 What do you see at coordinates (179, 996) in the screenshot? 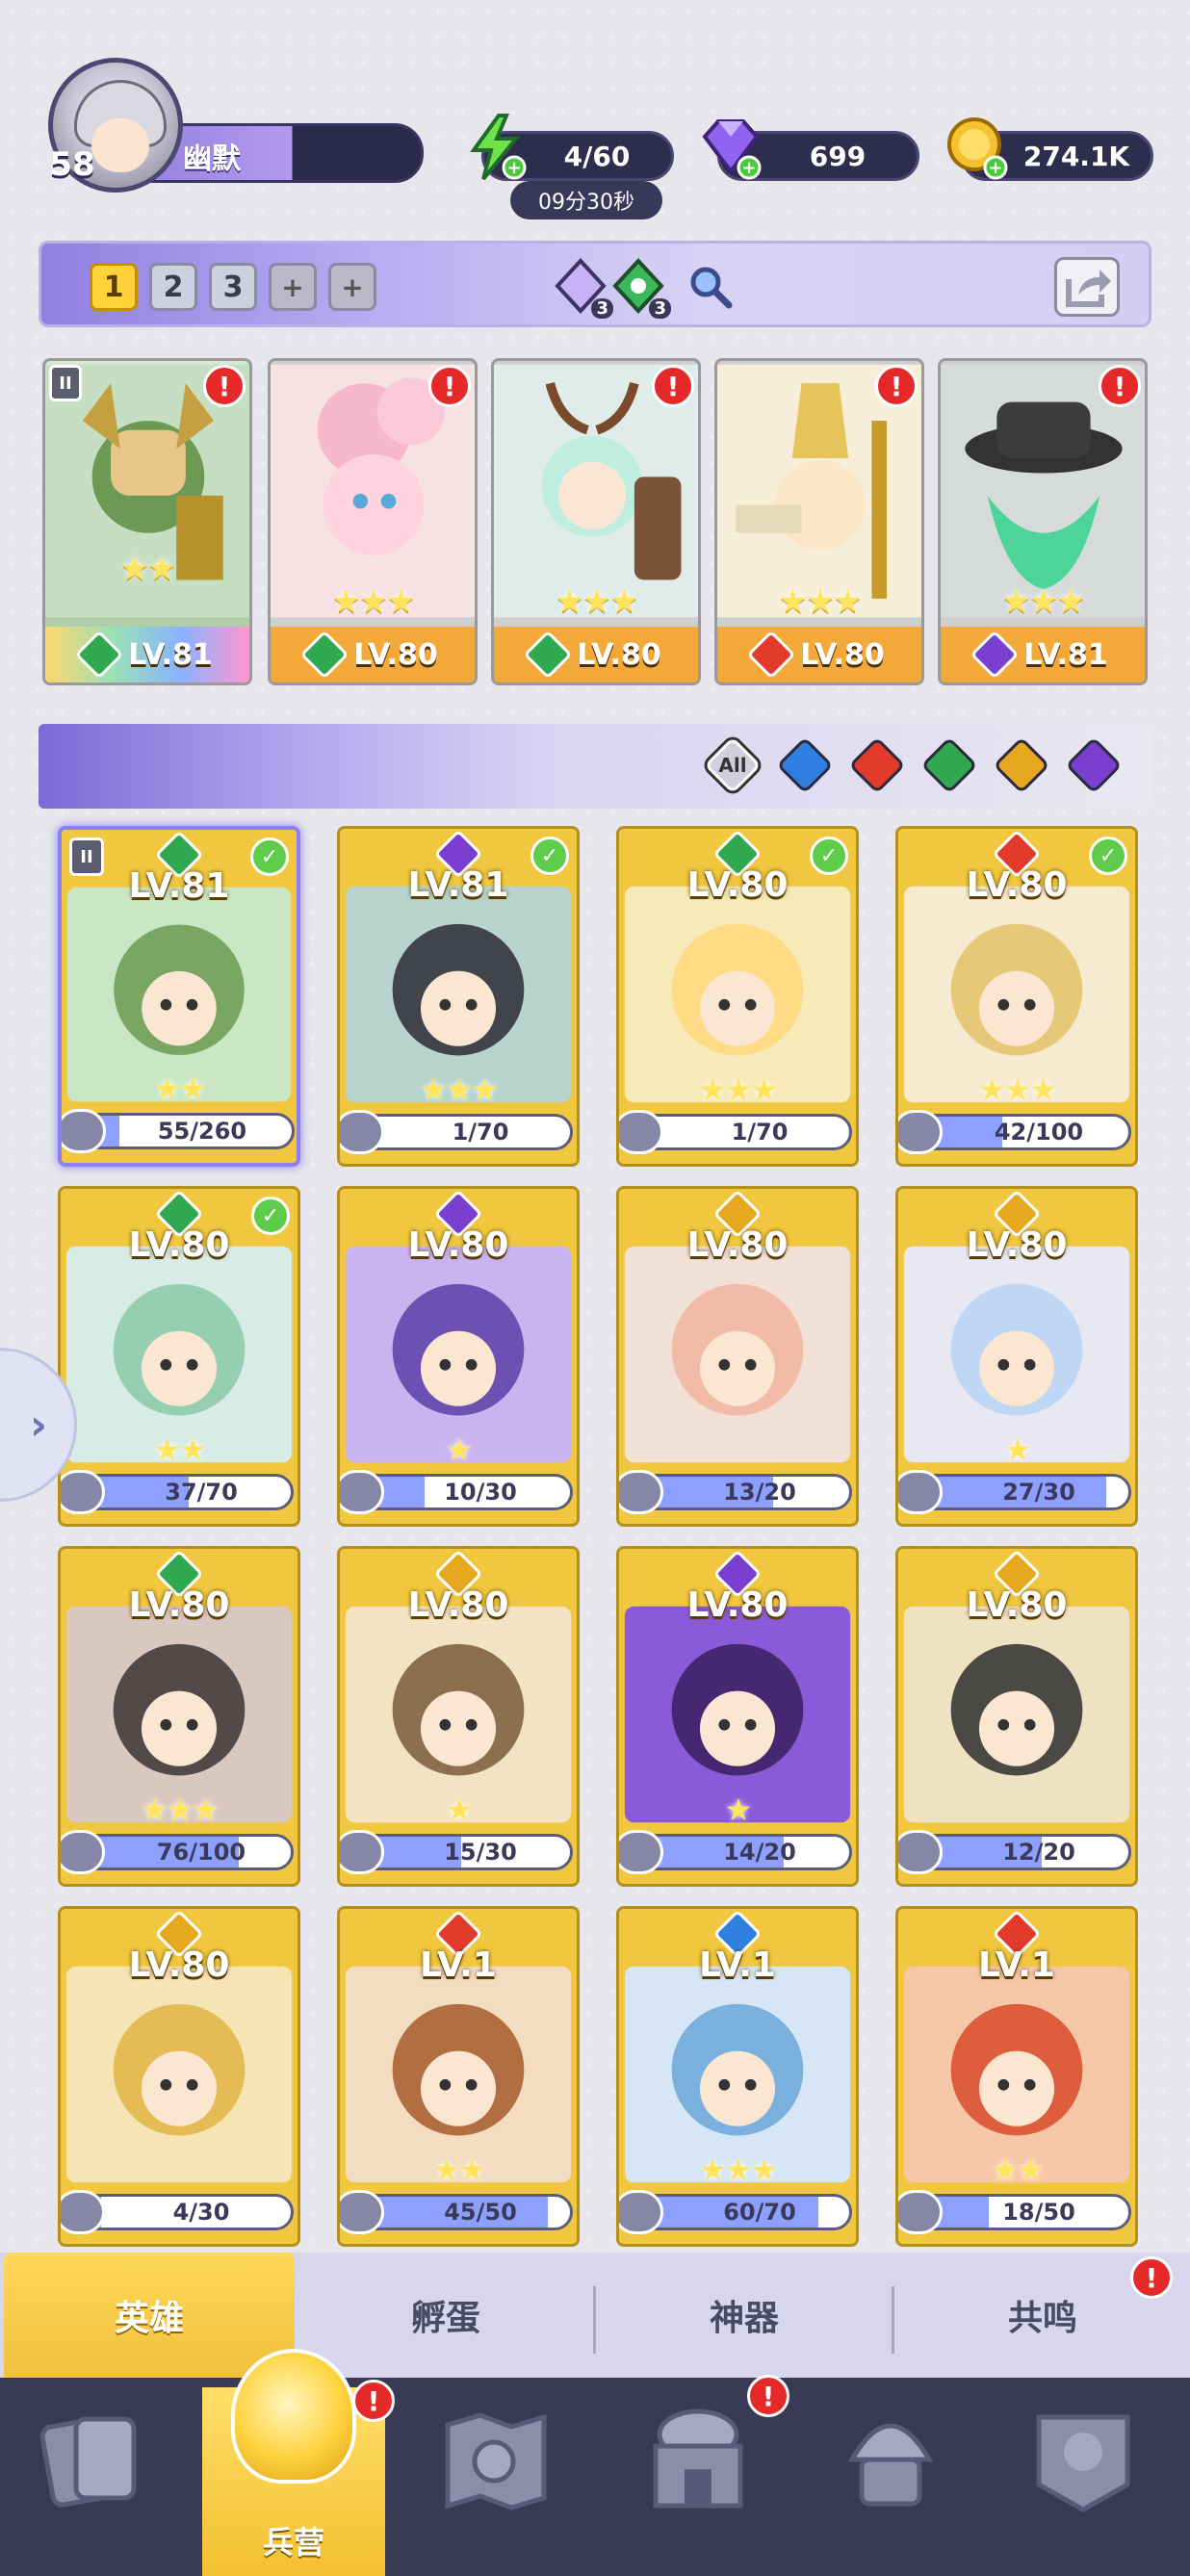
I see `hero-card: LV.81 ★★ 55/260 ✓ II` at bounding box center [179, 996].